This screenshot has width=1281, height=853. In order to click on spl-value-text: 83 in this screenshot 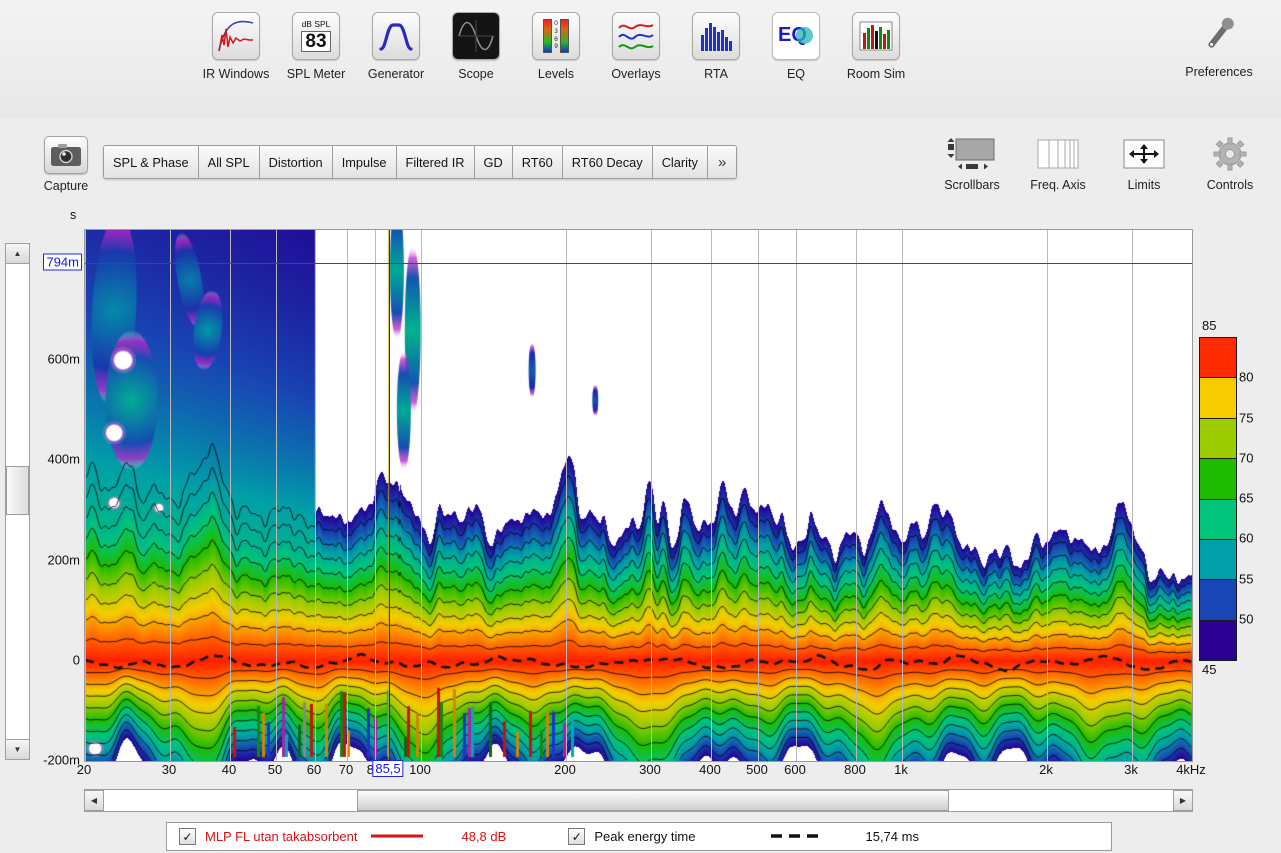, I will do `click(316, 41)`.